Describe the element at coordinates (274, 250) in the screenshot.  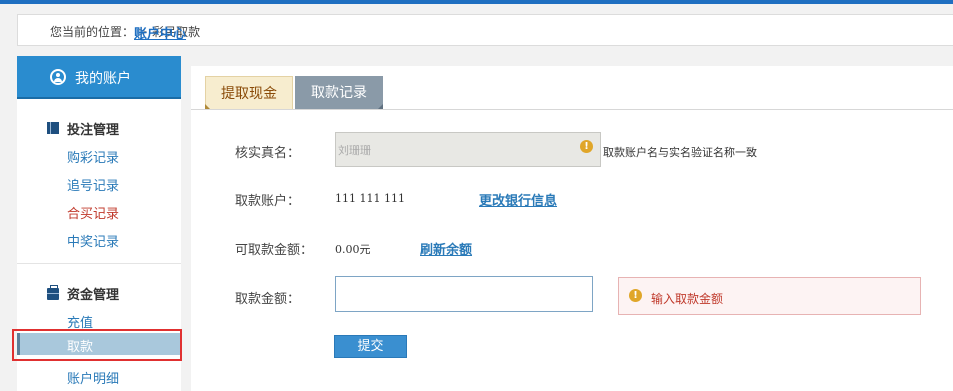
I see `available-label: 可取款金额：` at that location.